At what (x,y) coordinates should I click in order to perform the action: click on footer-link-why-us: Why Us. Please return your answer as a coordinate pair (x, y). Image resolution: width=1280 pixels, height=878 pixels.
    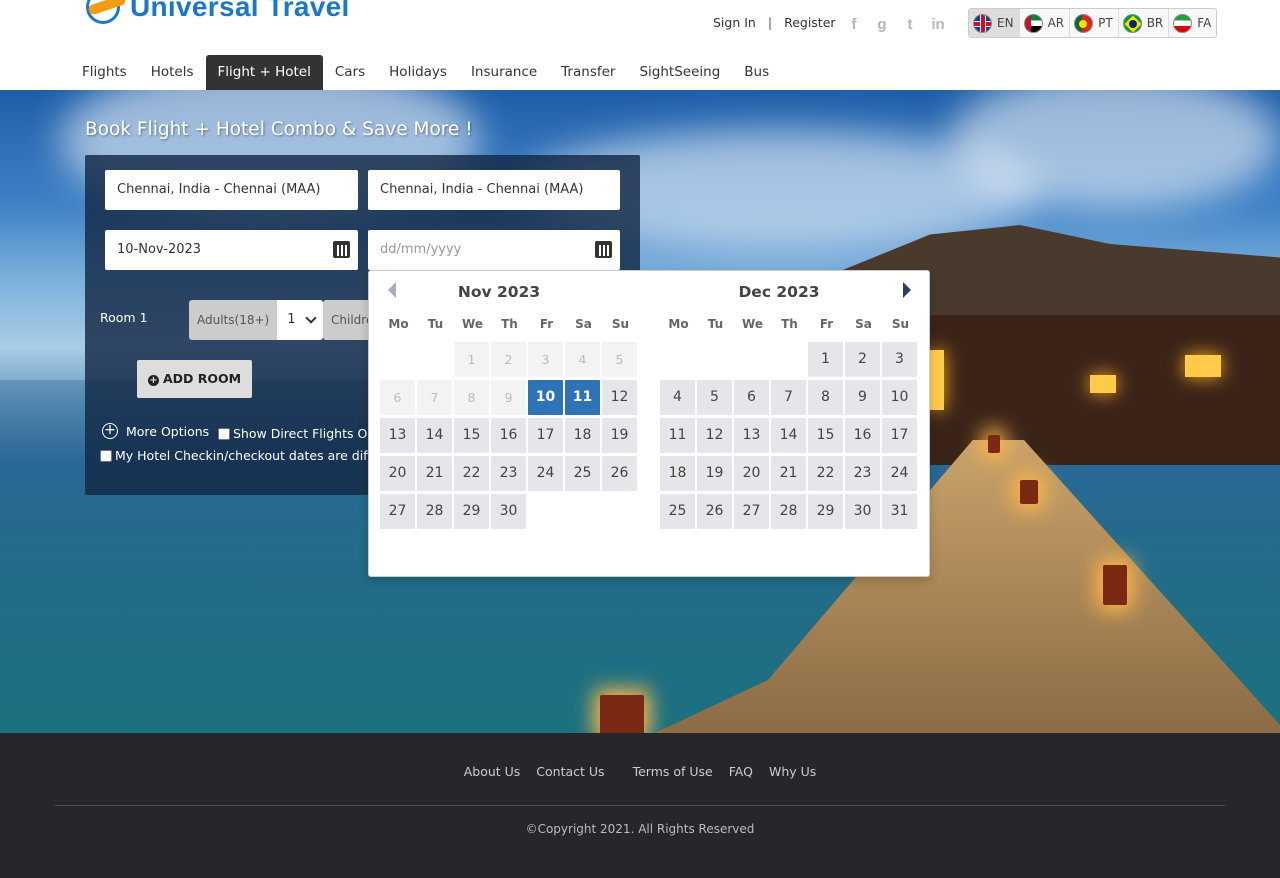
    Looking at the image, I should click on (792, 771).